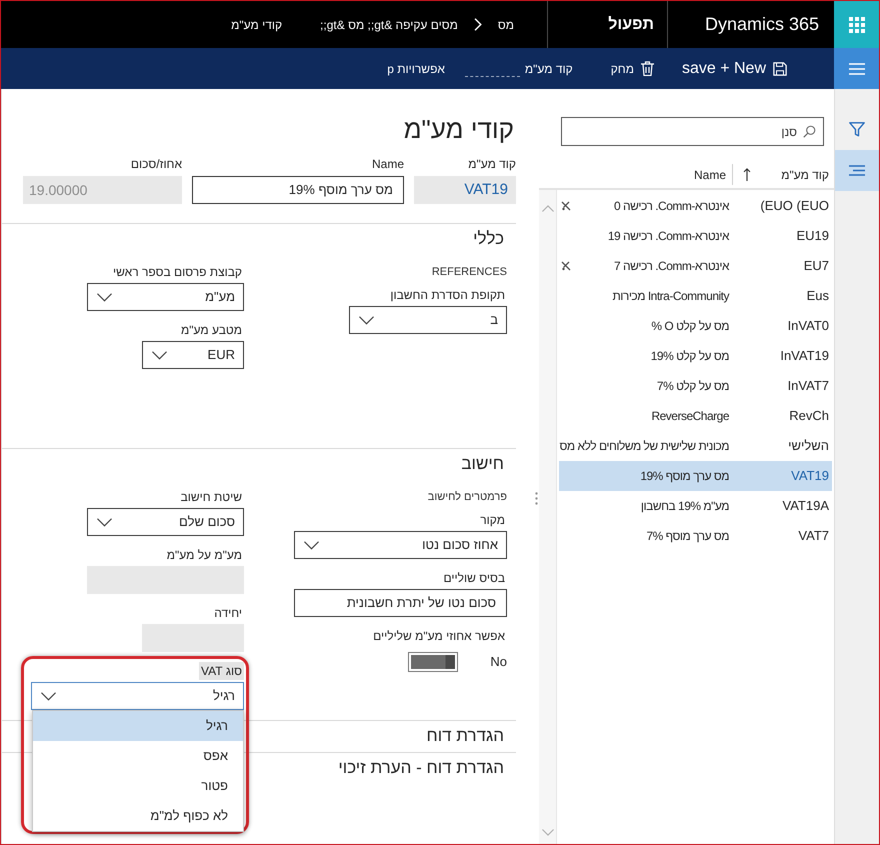  What do you see at coordinates (635, 174) in the screenshot?
I see `column-header: Name` at bounding box center [635, 174].